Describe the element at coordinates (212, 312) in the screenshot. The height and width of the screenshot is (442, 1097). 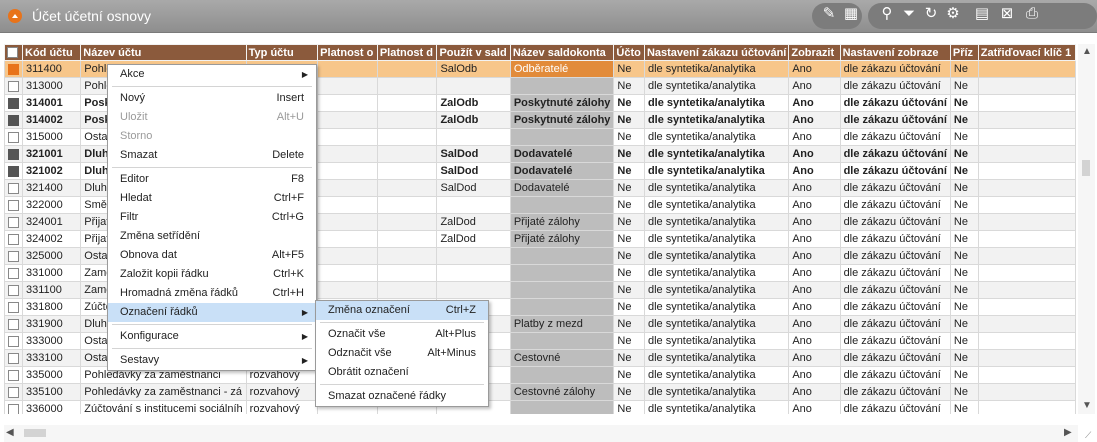
I see `menu-item: Označení řádků ▶` at that location.